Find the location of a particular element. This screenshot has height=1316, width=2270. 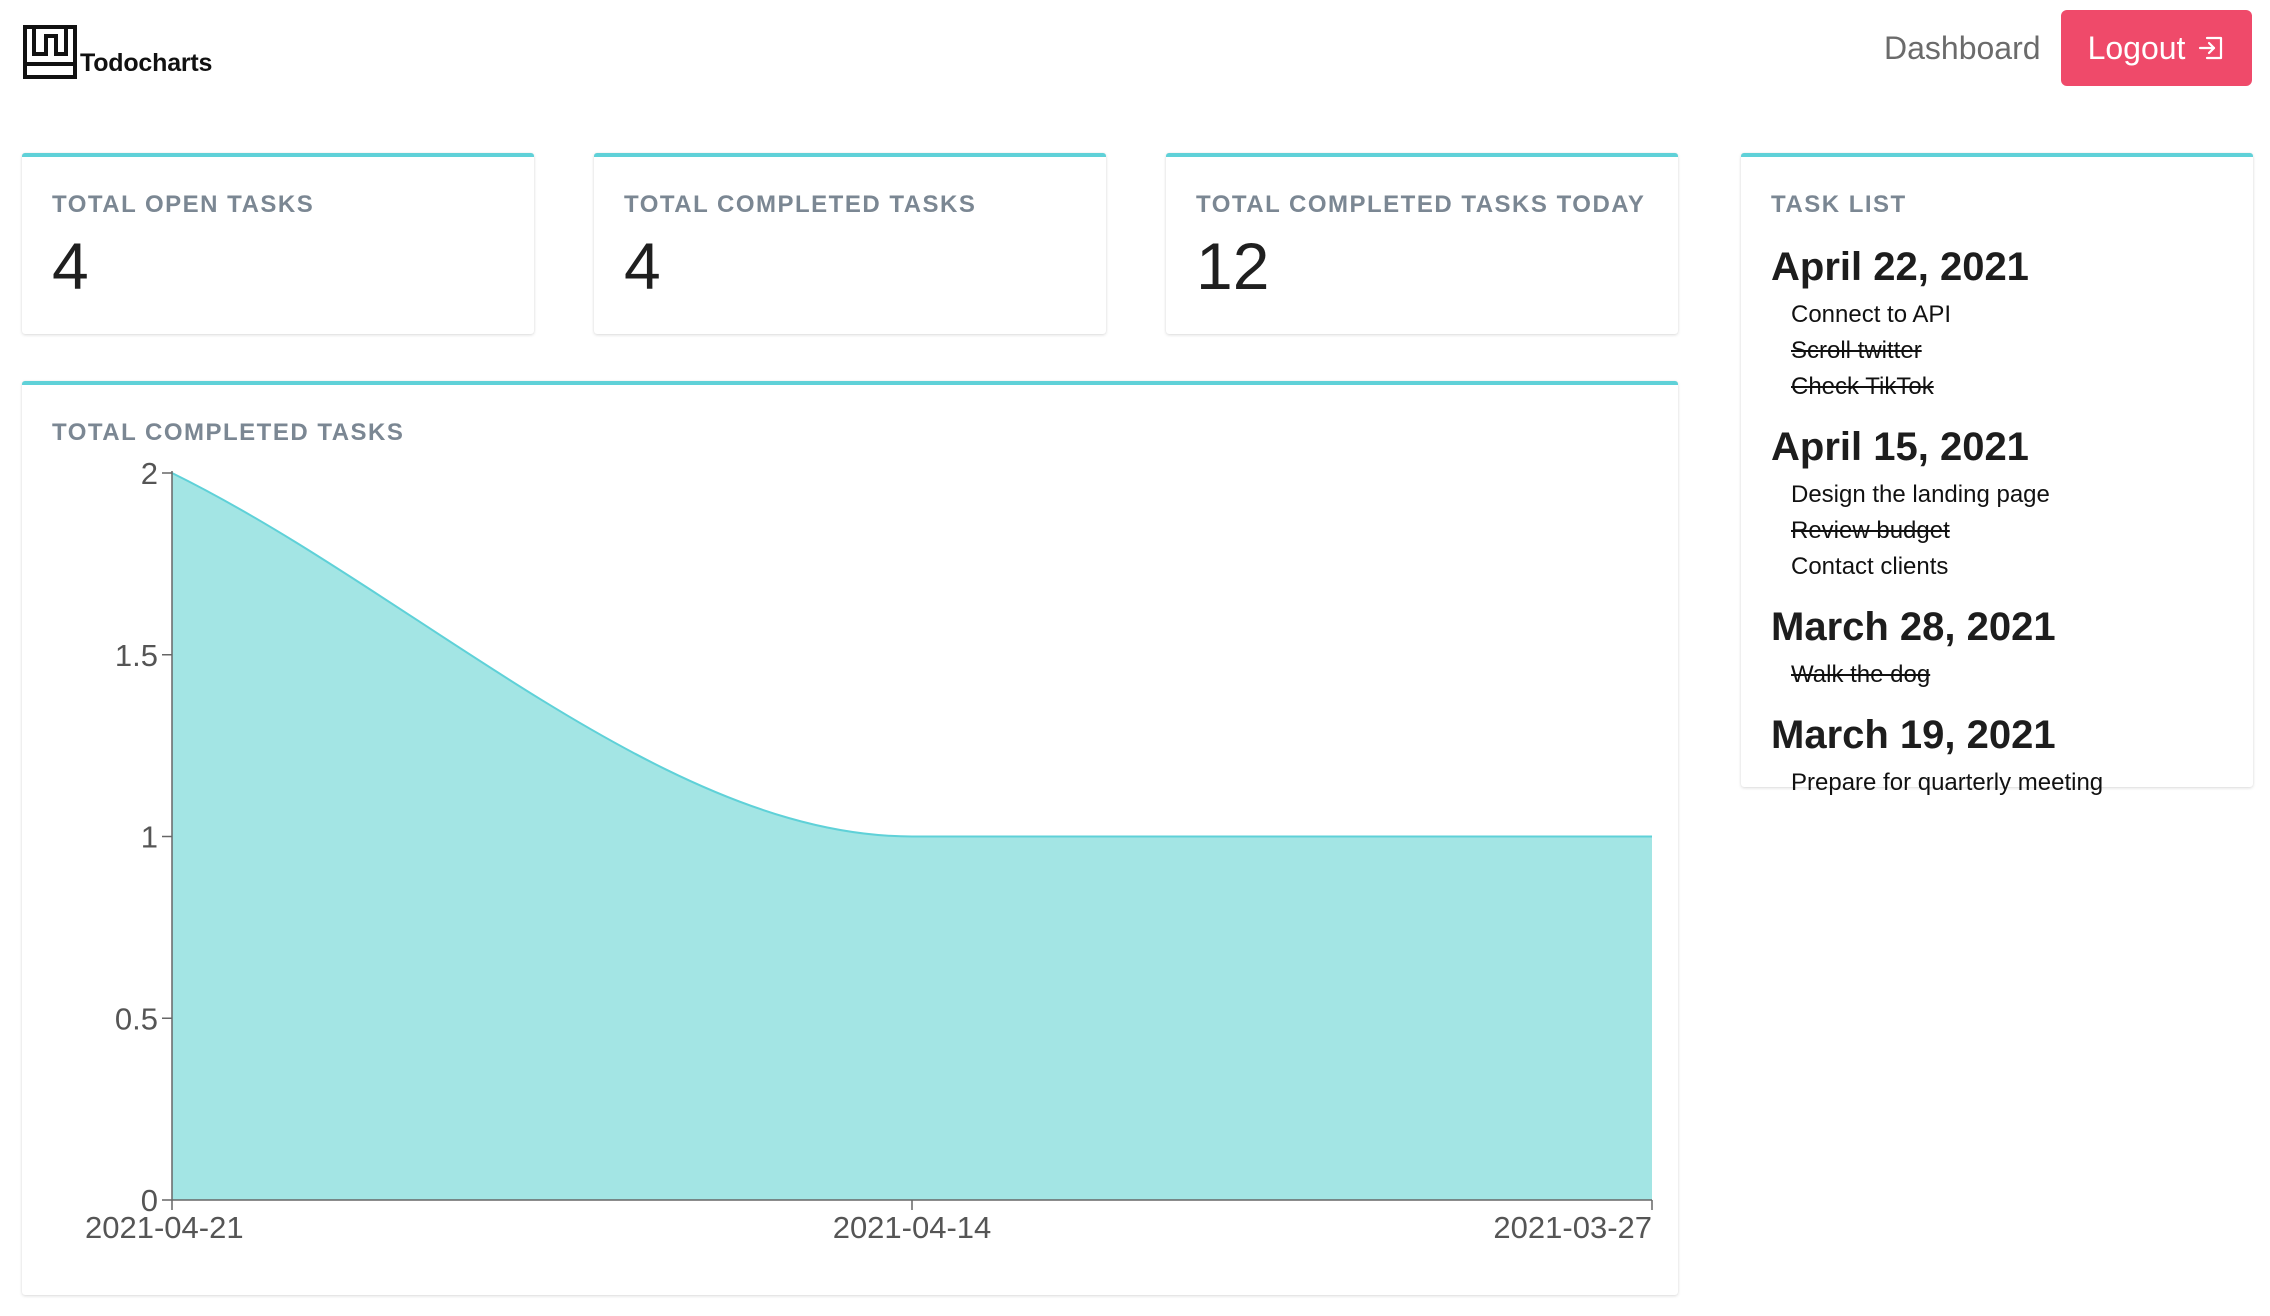

stat-label: TOTAL COMPLETED TASKS is located at coordinates (800, 204).